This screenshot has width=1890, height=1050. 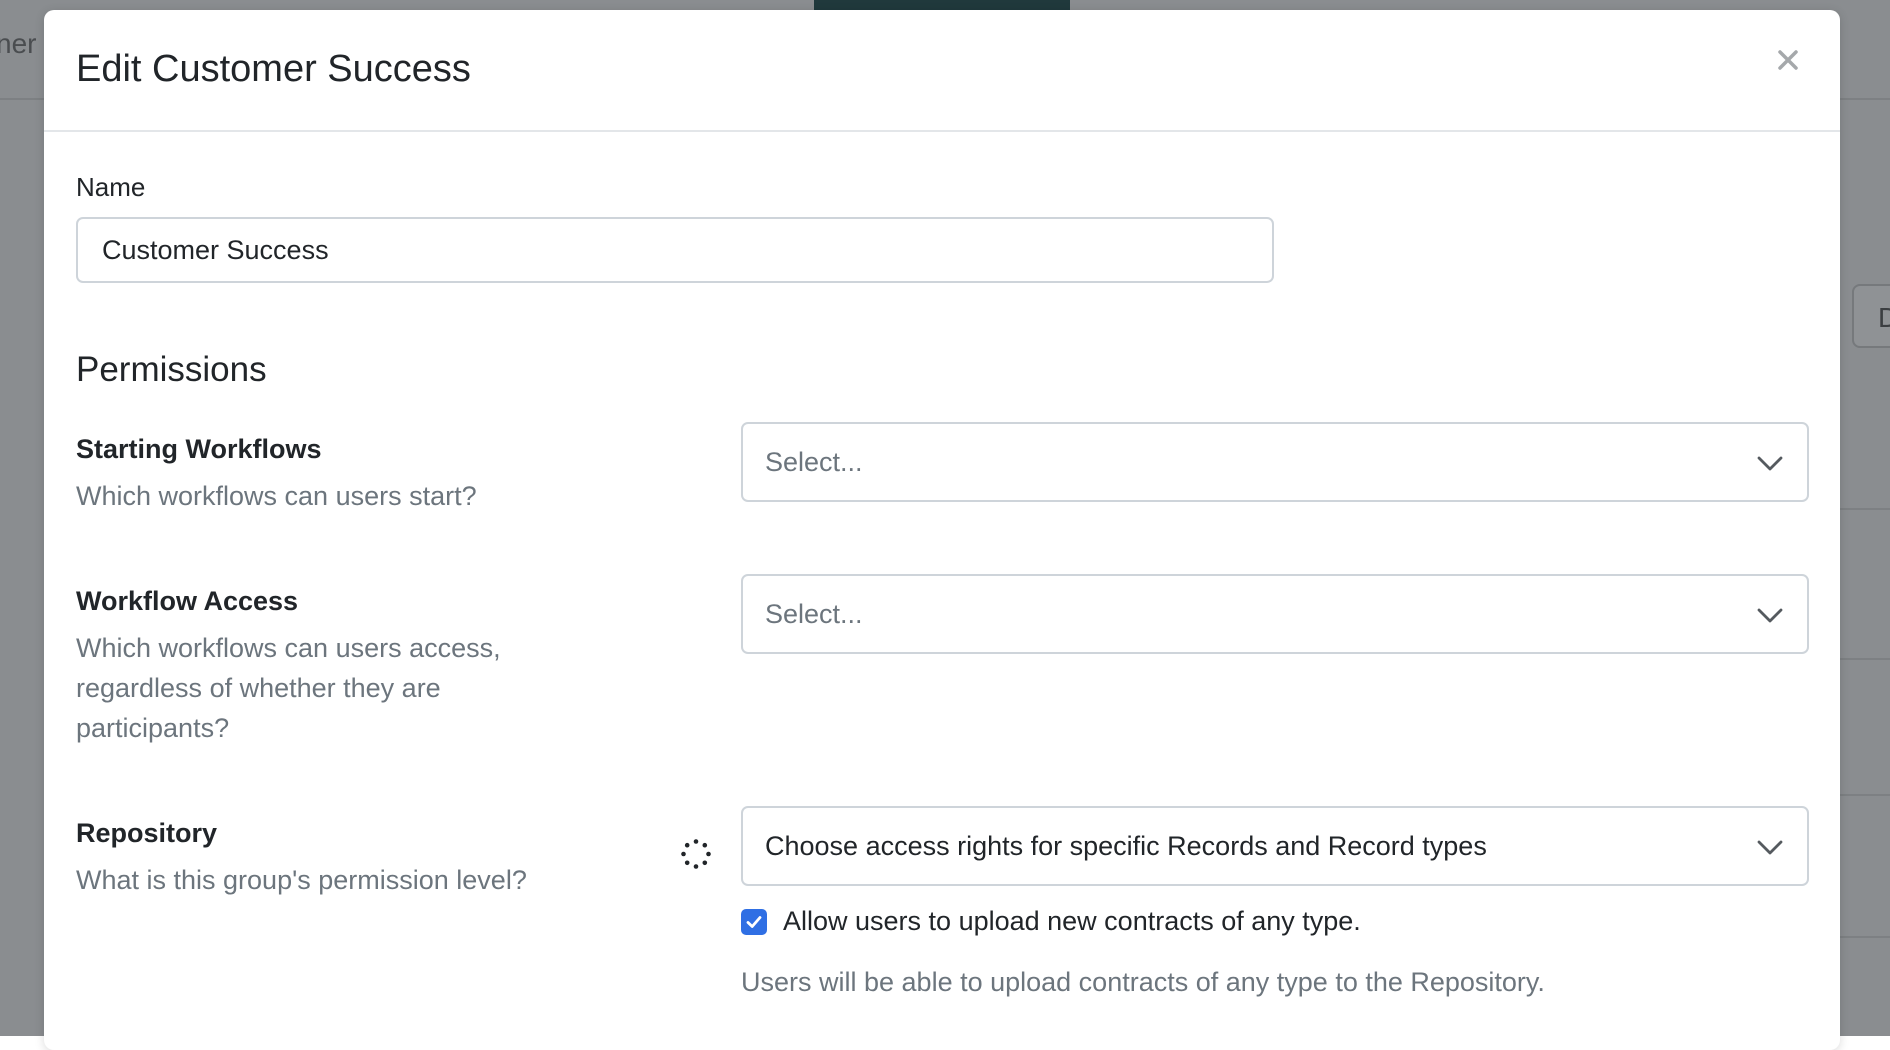 What do you see at coordinates (147, 833) in the screenshot?
I see `repository-label: Repository` at bounding box center [147, 833].